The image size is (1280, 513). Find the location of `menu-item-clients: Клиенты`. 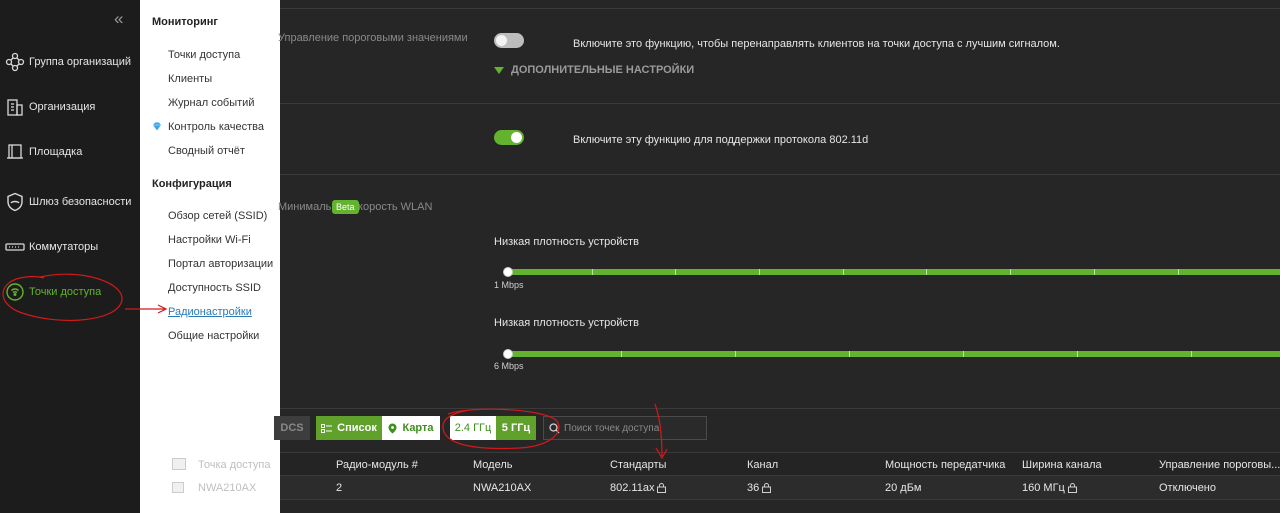

menu-item-clients: Клиенты is located at coordinates (190, 79).